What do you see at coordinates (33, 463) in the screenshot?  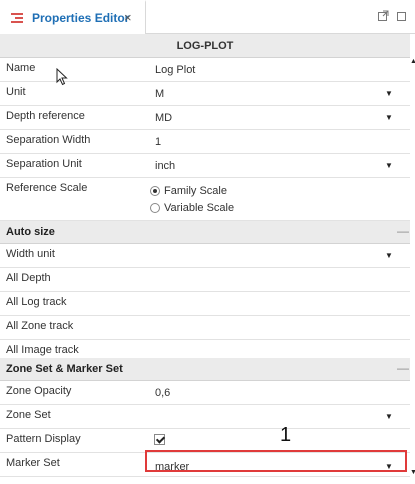 I see `marker-set-label: Marker Set` at bounding box center [33, 463].